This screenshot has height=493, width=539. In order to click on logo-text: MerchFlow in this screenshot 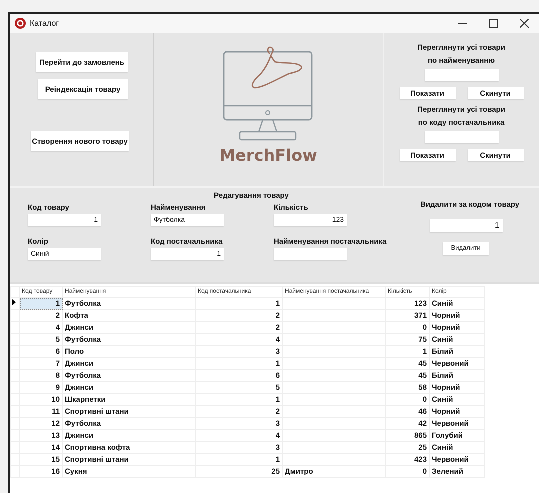, I will do `click(269, 155)`.